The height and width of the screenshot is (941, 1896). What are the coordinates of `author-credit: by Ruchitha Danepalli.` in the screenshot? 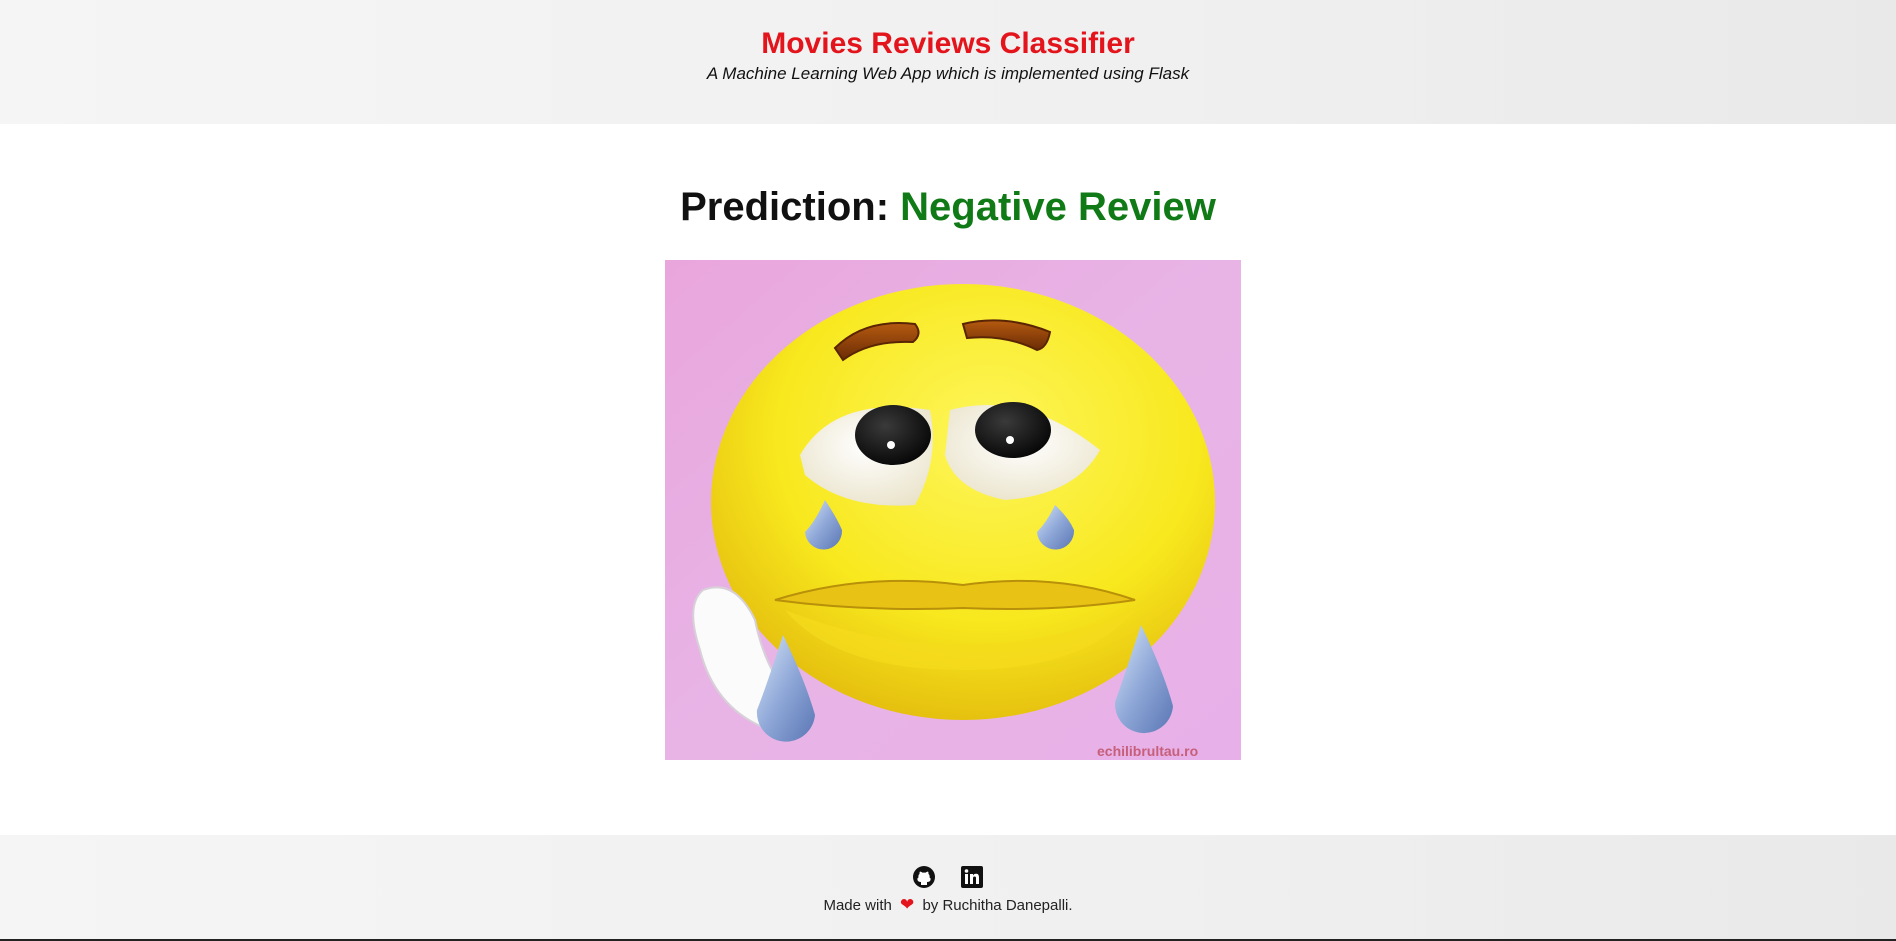 It's located at (997, 905).